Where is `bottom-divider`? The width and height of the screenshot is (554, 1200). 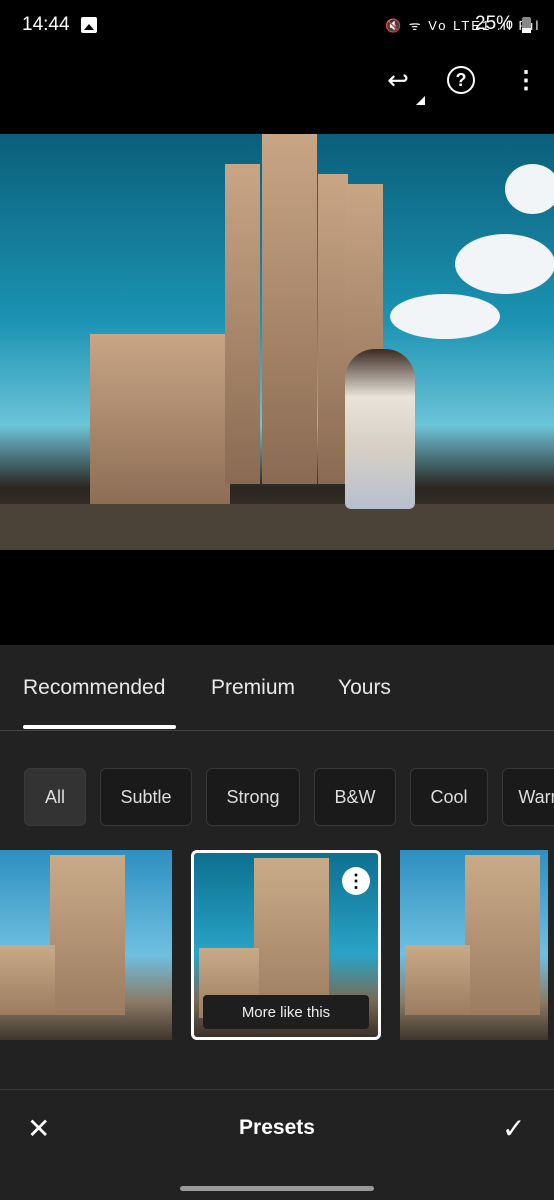 bottom-divider is located at coordinates (277, 1089).